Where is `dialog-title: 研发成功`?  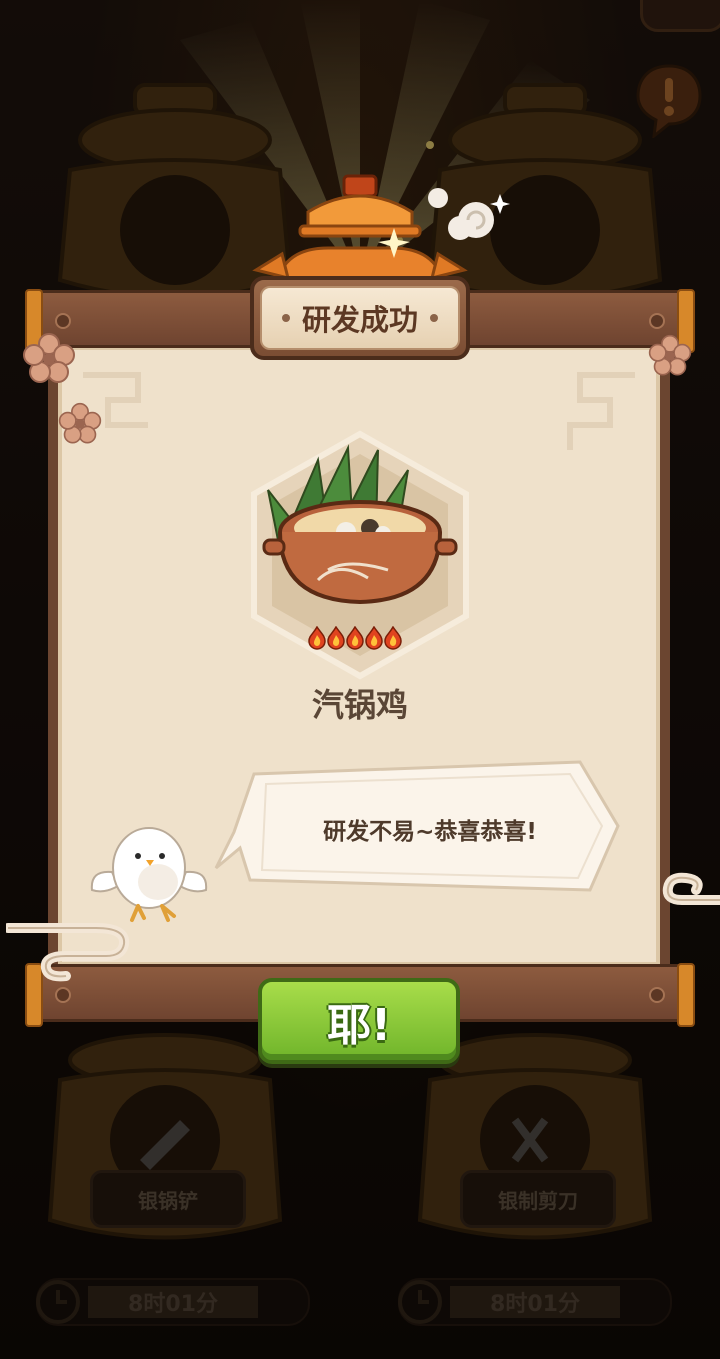
dialog-title: 研发成功 is located at coordinates (359, 320).